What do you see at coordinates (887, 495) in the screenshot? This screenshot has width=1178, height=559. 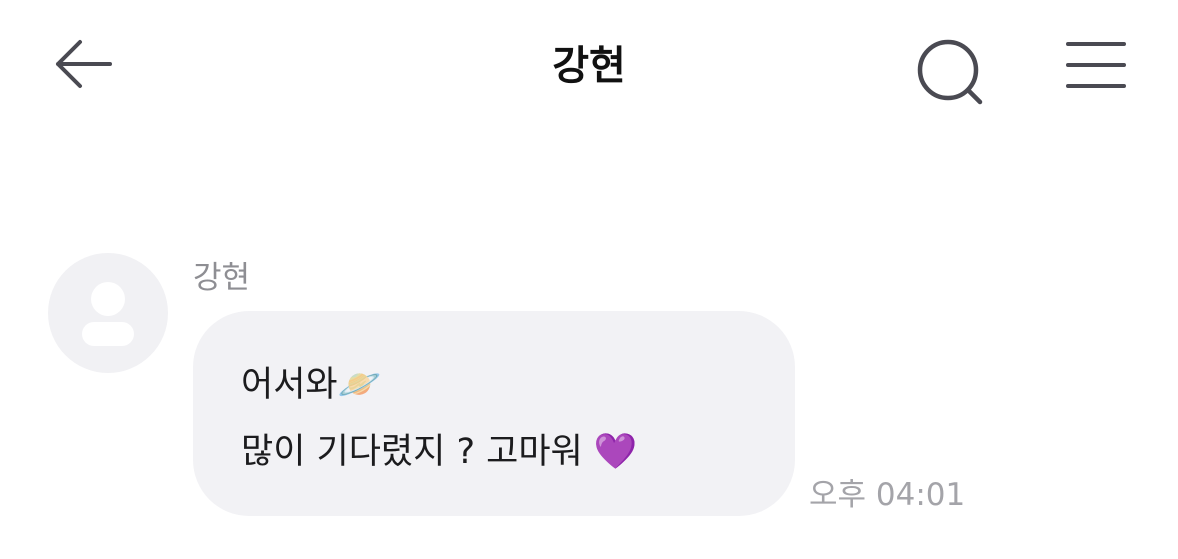 I see `message-timestamp: 오후 04:01` at bounding box center [887, 495].